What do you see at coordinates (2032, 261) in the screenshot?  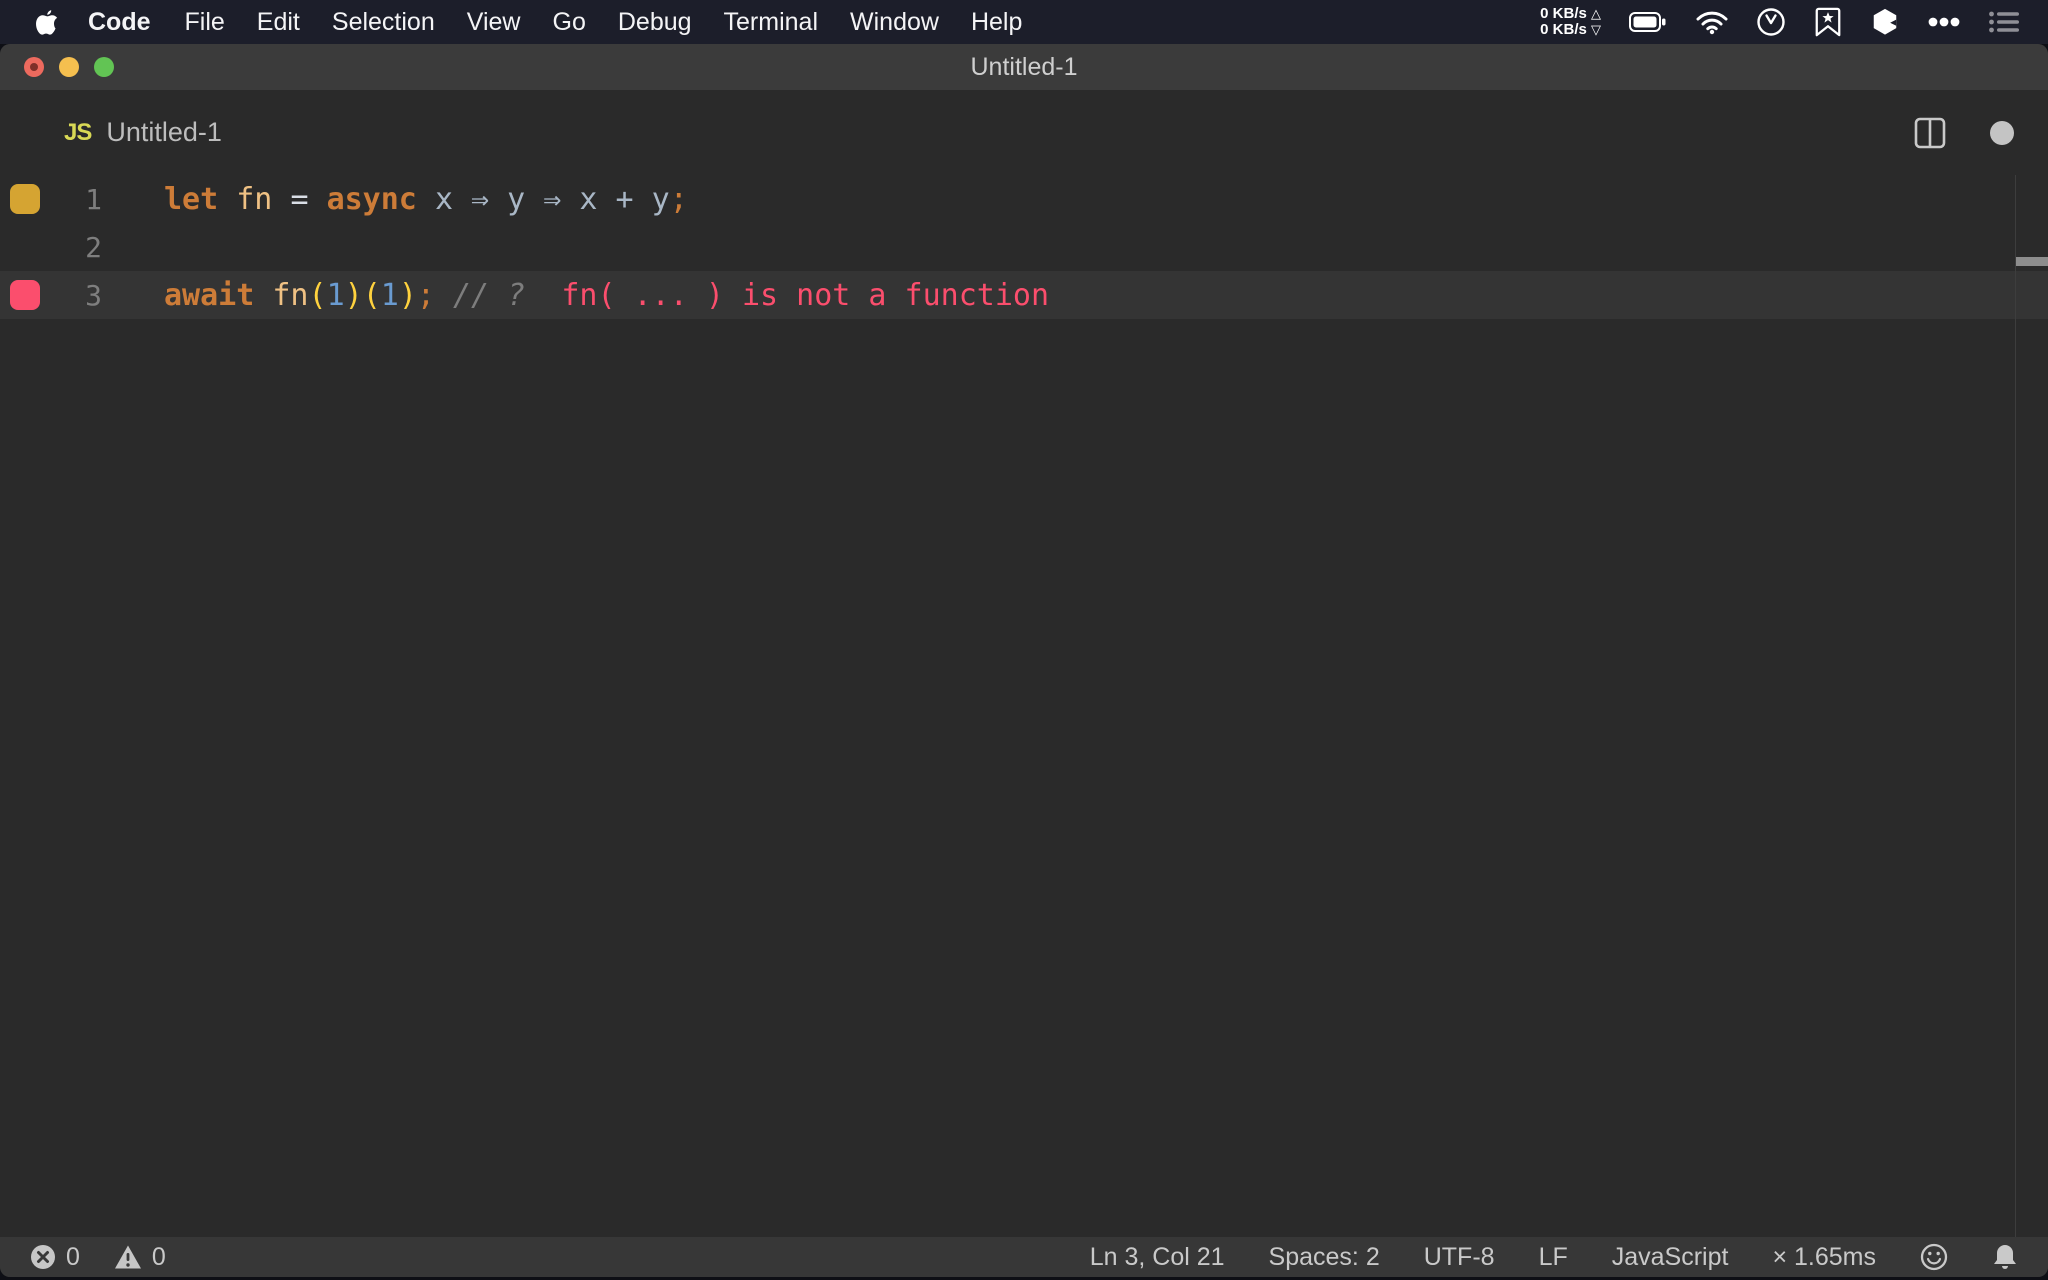 I see `overview-ruler-cursor-mark` at bounding box center [2032, 261].